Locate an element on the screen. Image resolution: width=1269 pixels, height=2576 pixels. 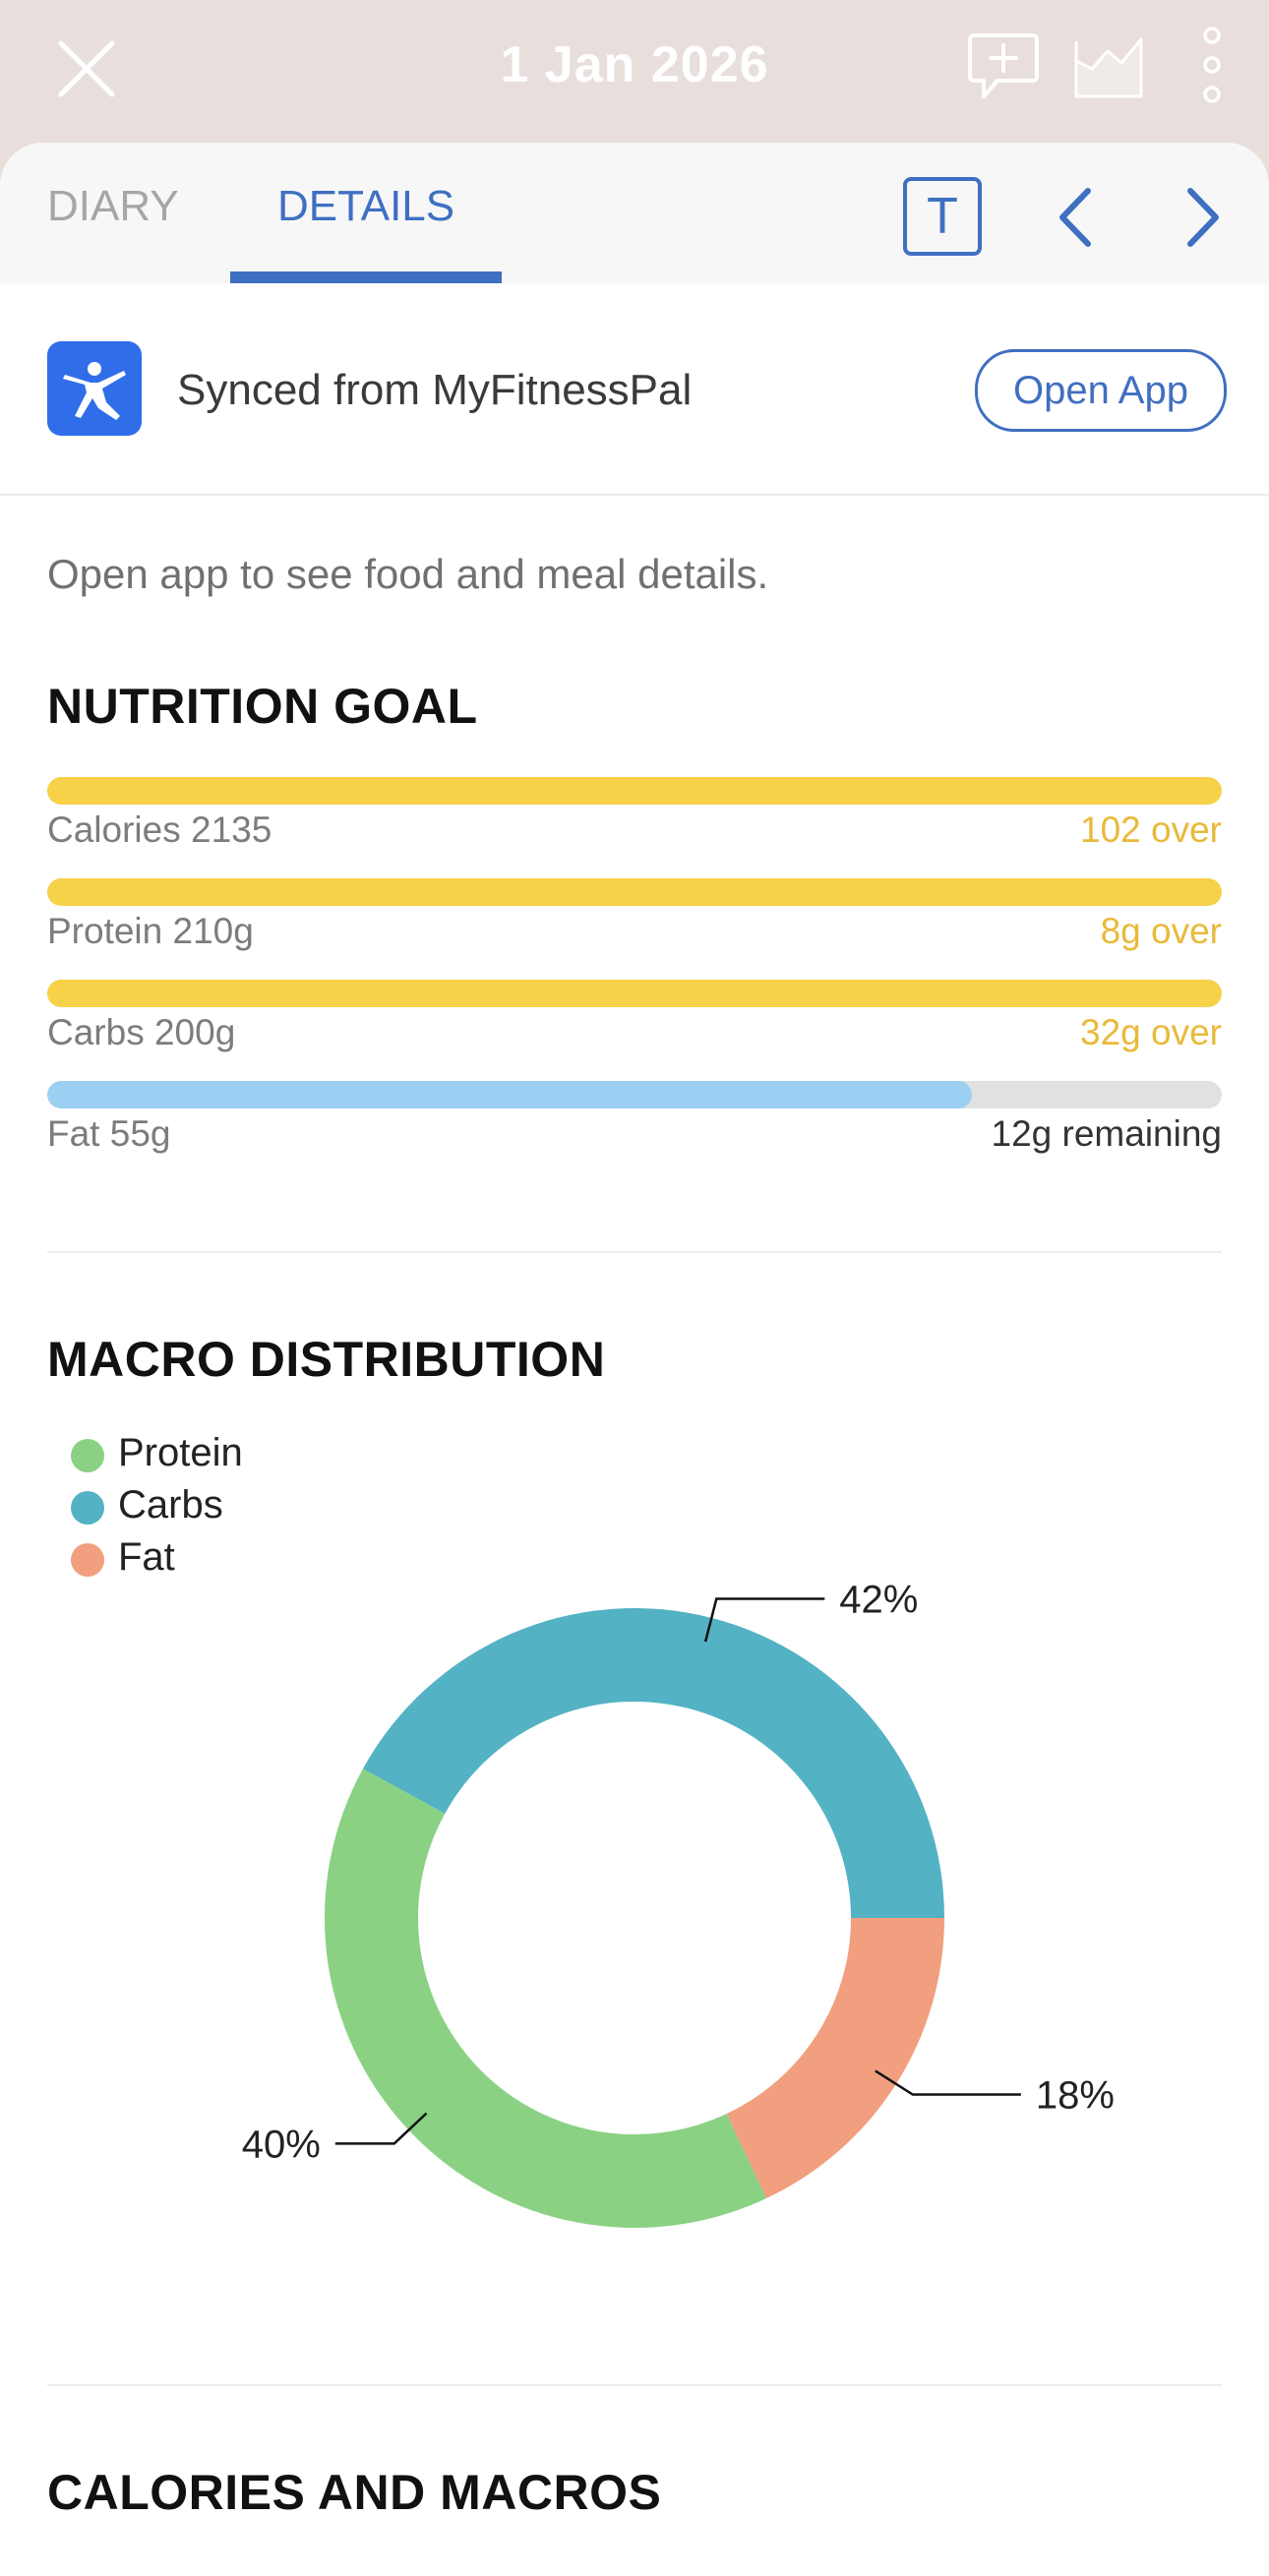
sync-status-text: Synced from MyFitnessPal is located at coordinates (435, 390).